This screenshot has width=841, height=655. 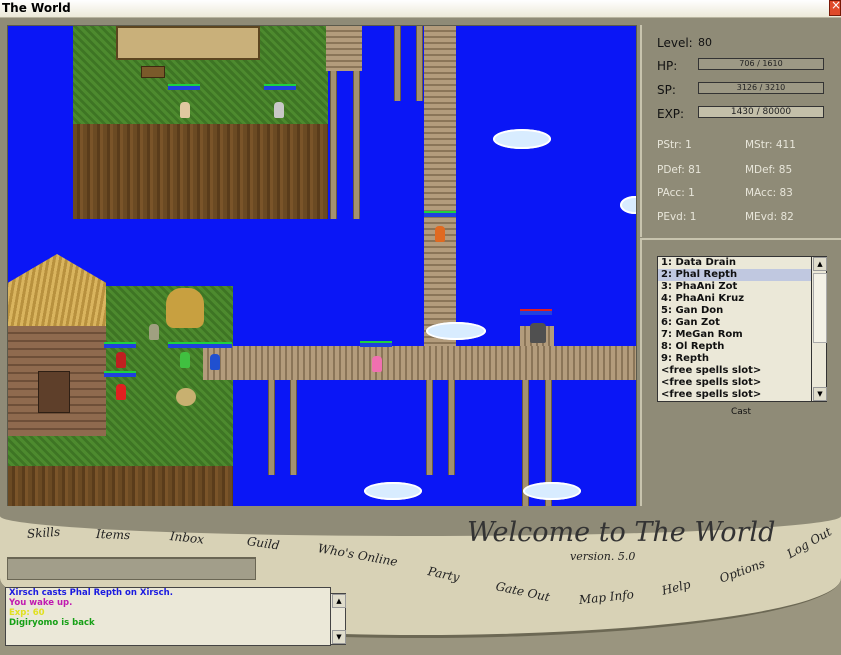 I want to click on golden-monster, so click(x=185, y=308).